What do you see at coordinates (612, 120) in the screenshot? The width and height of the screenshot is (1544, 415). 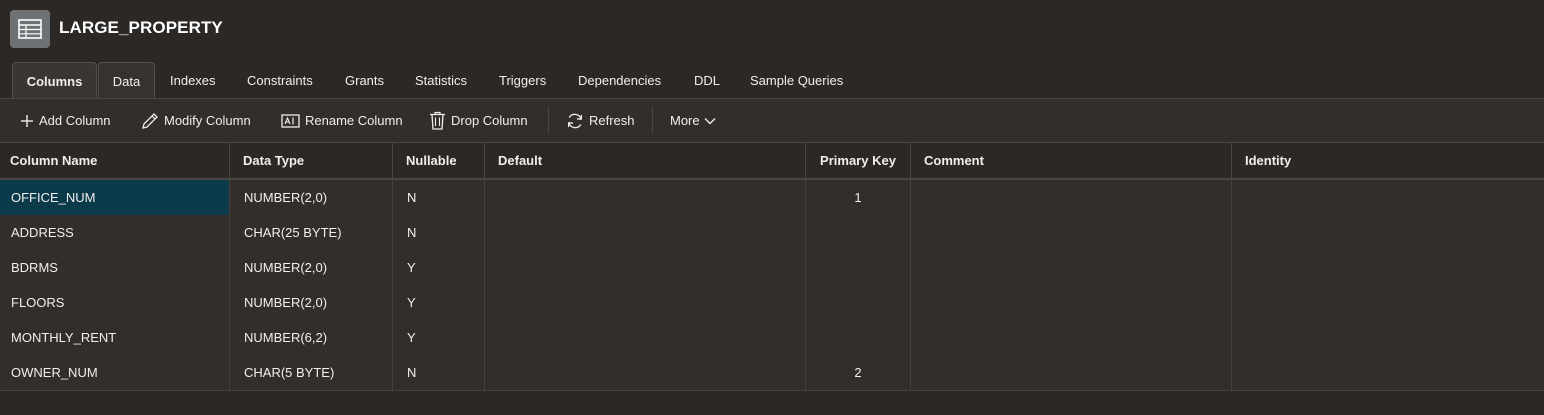 I see `refresh-label: Refresh` at bounding box center [612, 120].